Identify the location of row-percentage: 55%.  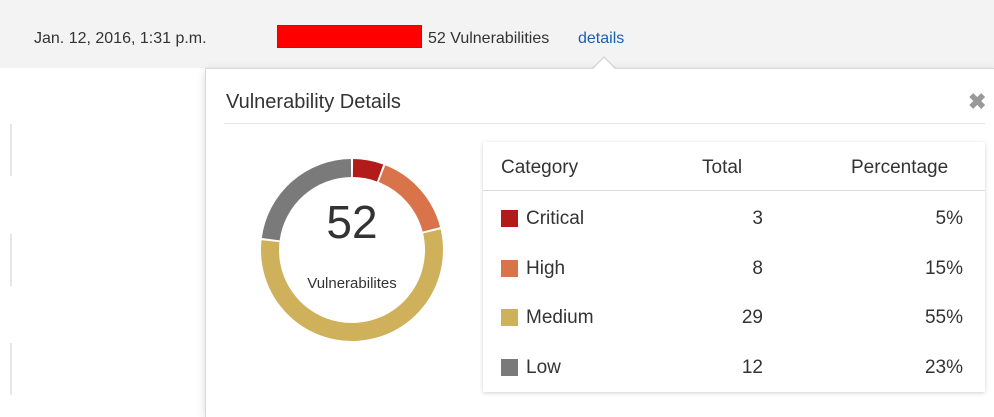
(943, 317).